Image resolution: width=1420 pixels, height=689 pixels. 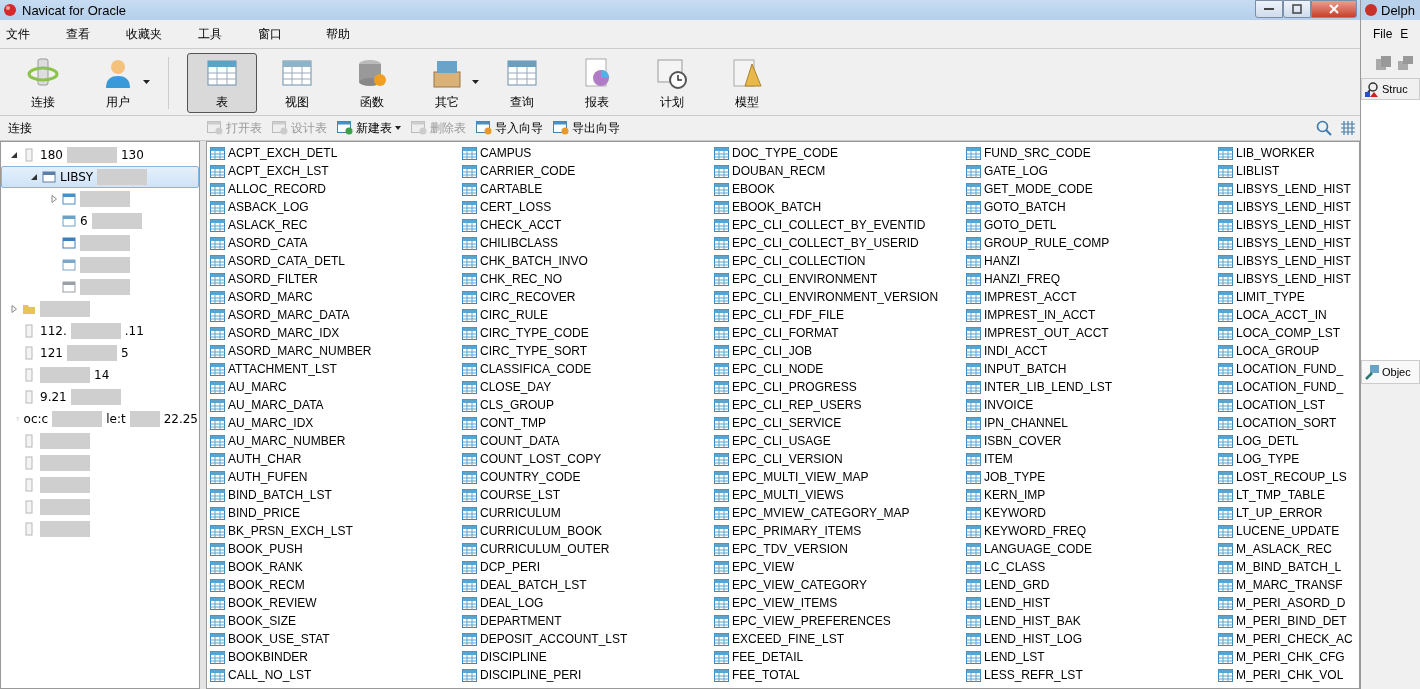 I want to click on toolbar-button: 用户, so click(x=118, y=83).